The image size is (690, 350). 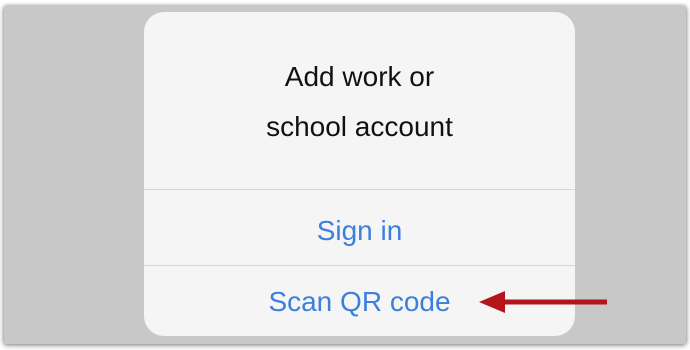 What do you see at coordinates (543, 302) in the screenshot?
I see `arrow-left-icon` at bounding box center [543, 302].